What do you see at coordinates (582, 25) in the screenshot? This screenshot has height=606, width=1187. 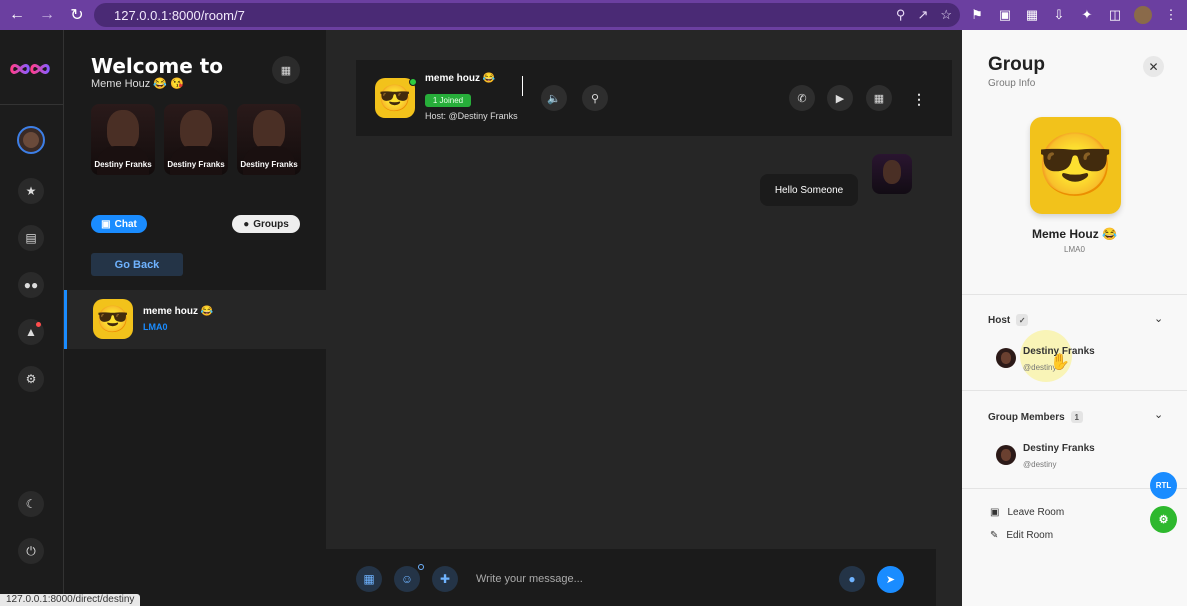 I see `address-bar: i 127.0.0.1:8000/room/7 ⚲ ↗ ☆` at bounding box center [582, 25].